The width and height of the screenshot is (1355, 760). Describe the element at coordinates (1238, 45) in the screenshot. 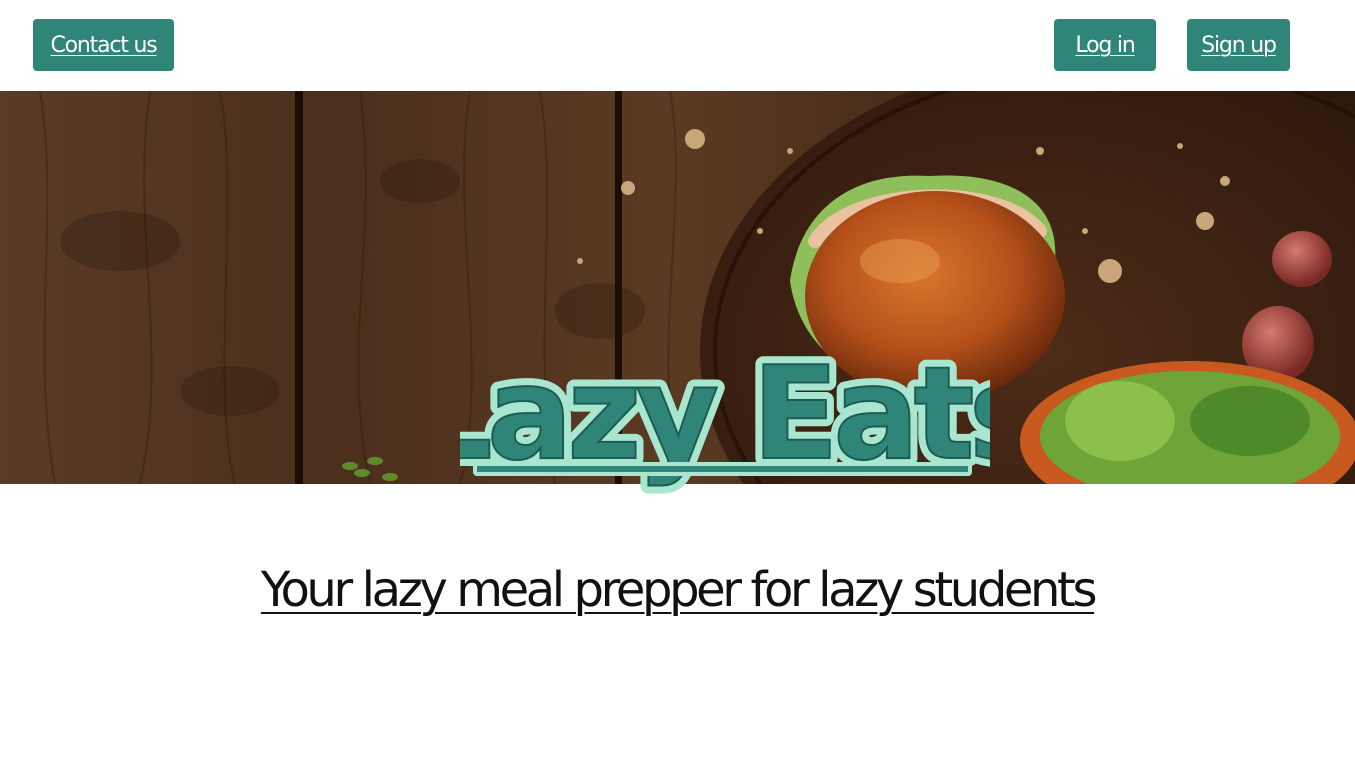

I see `sign-up-button: Sign up` at that location.